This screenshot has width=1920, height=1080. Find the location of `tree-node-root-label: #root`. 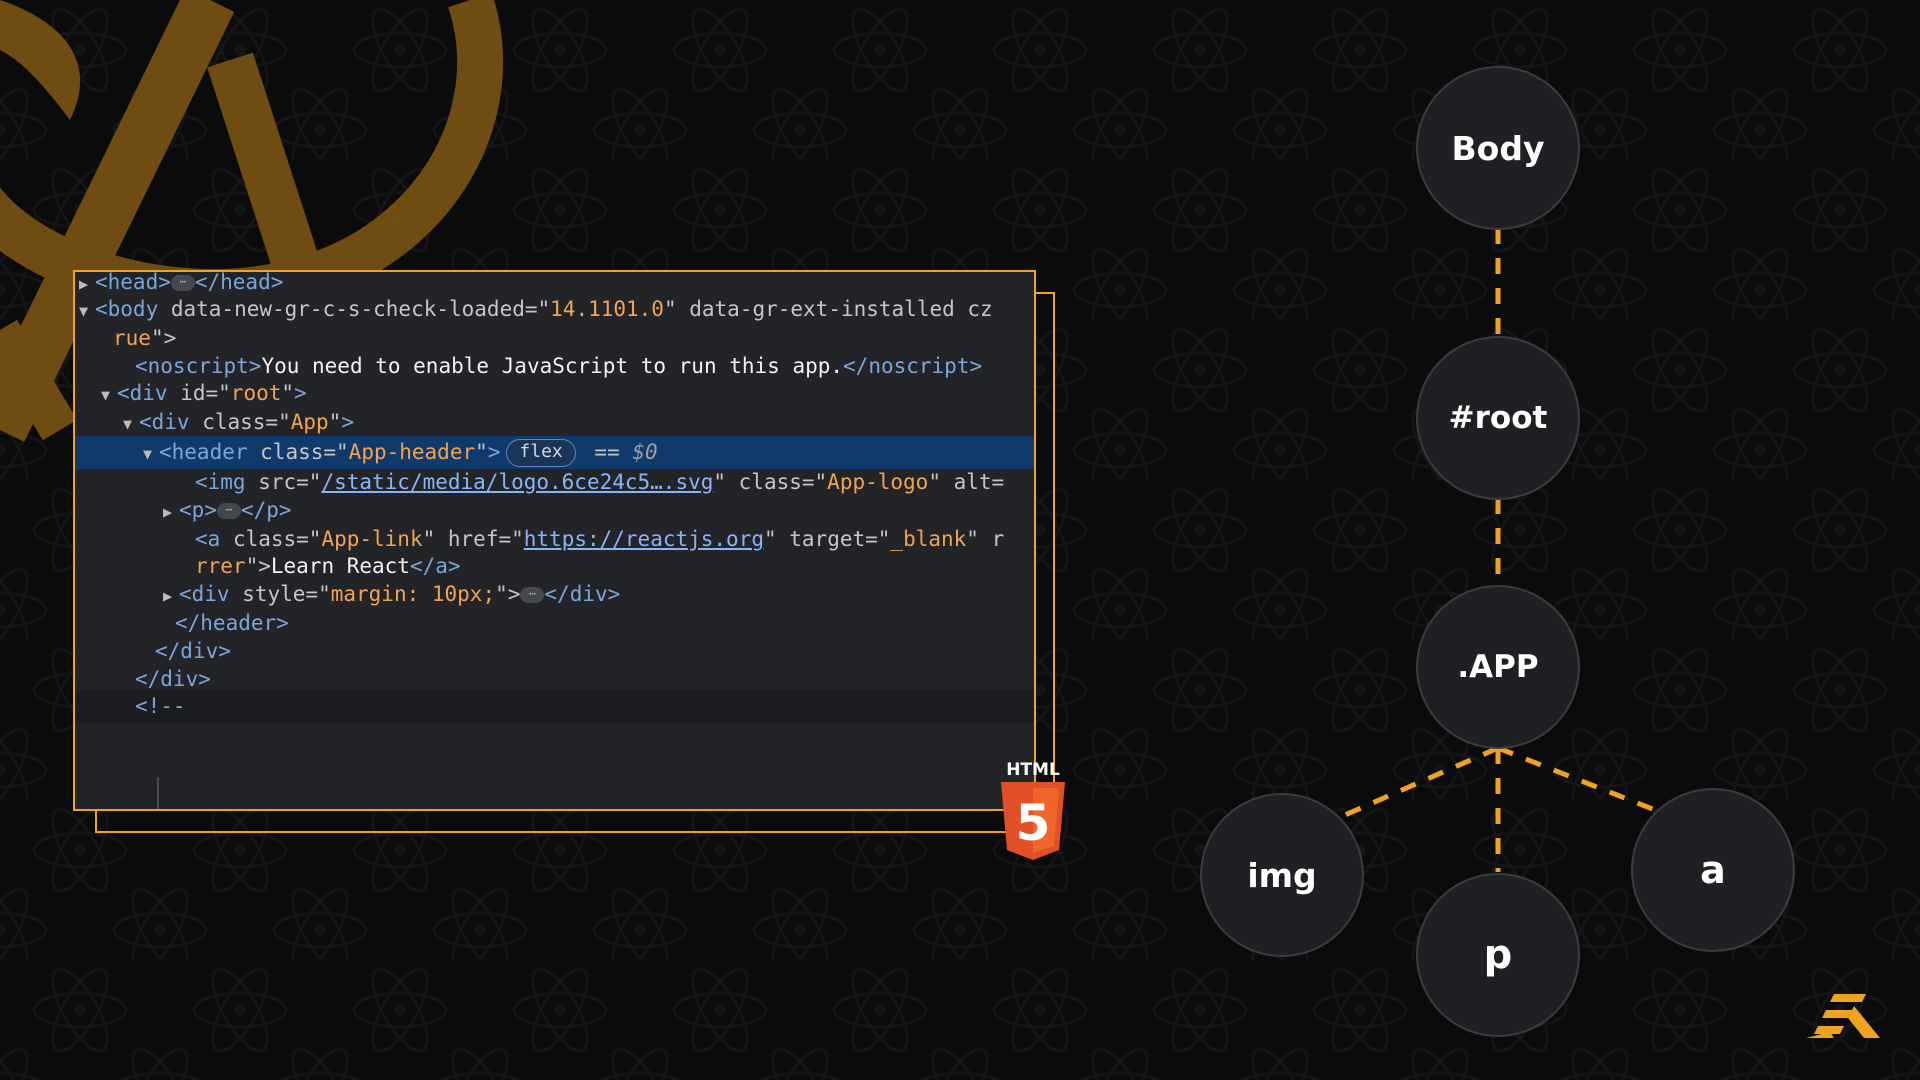

tree-node-root-label: #root is located at coordinates (1498, 418).